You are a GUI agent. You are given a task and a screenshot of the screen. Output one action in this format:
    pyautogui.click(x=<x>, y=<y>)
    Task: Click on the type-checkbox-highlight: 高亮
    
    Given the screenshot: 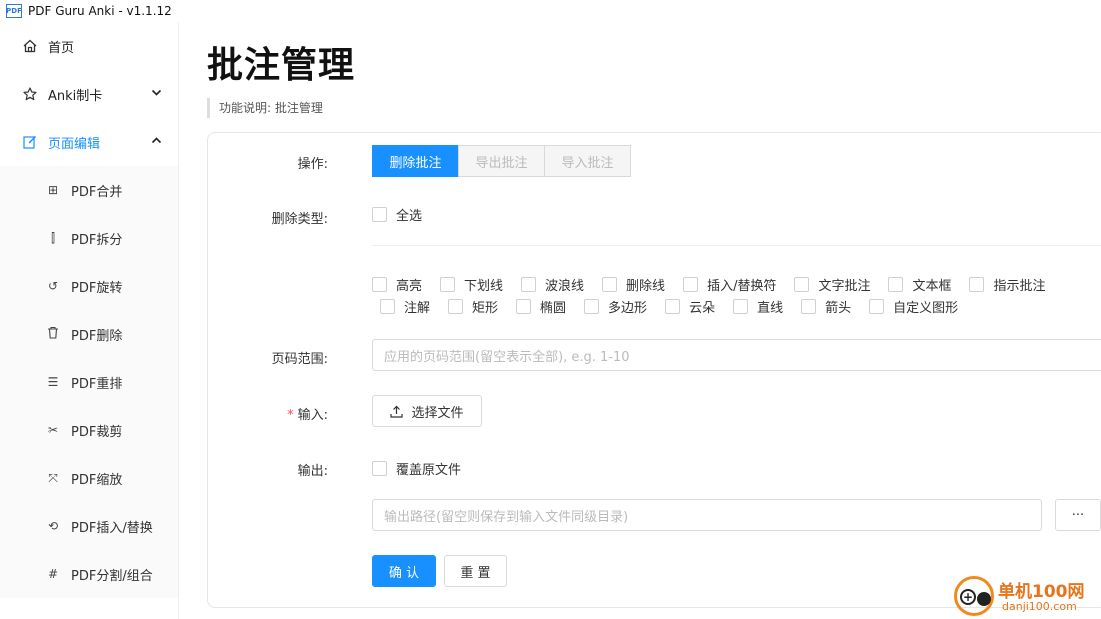 What is the action you would take?
    pyautogui.click(x=397, y=284)
    